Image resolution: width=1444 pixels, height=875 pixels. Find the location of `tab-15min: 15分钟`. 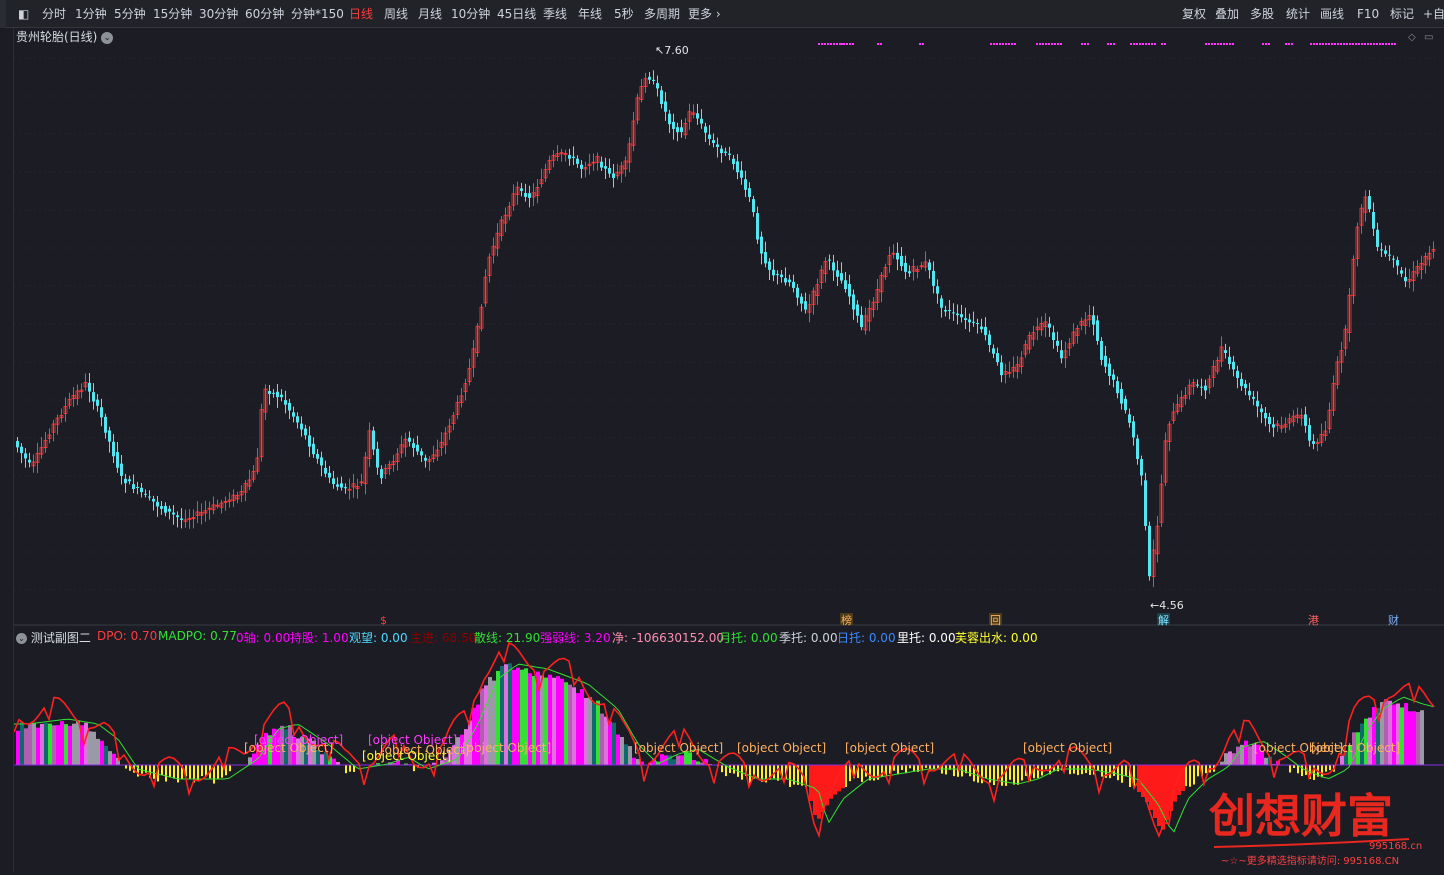

tab-15min: 15分钟 is located at coordinates (172, 14).